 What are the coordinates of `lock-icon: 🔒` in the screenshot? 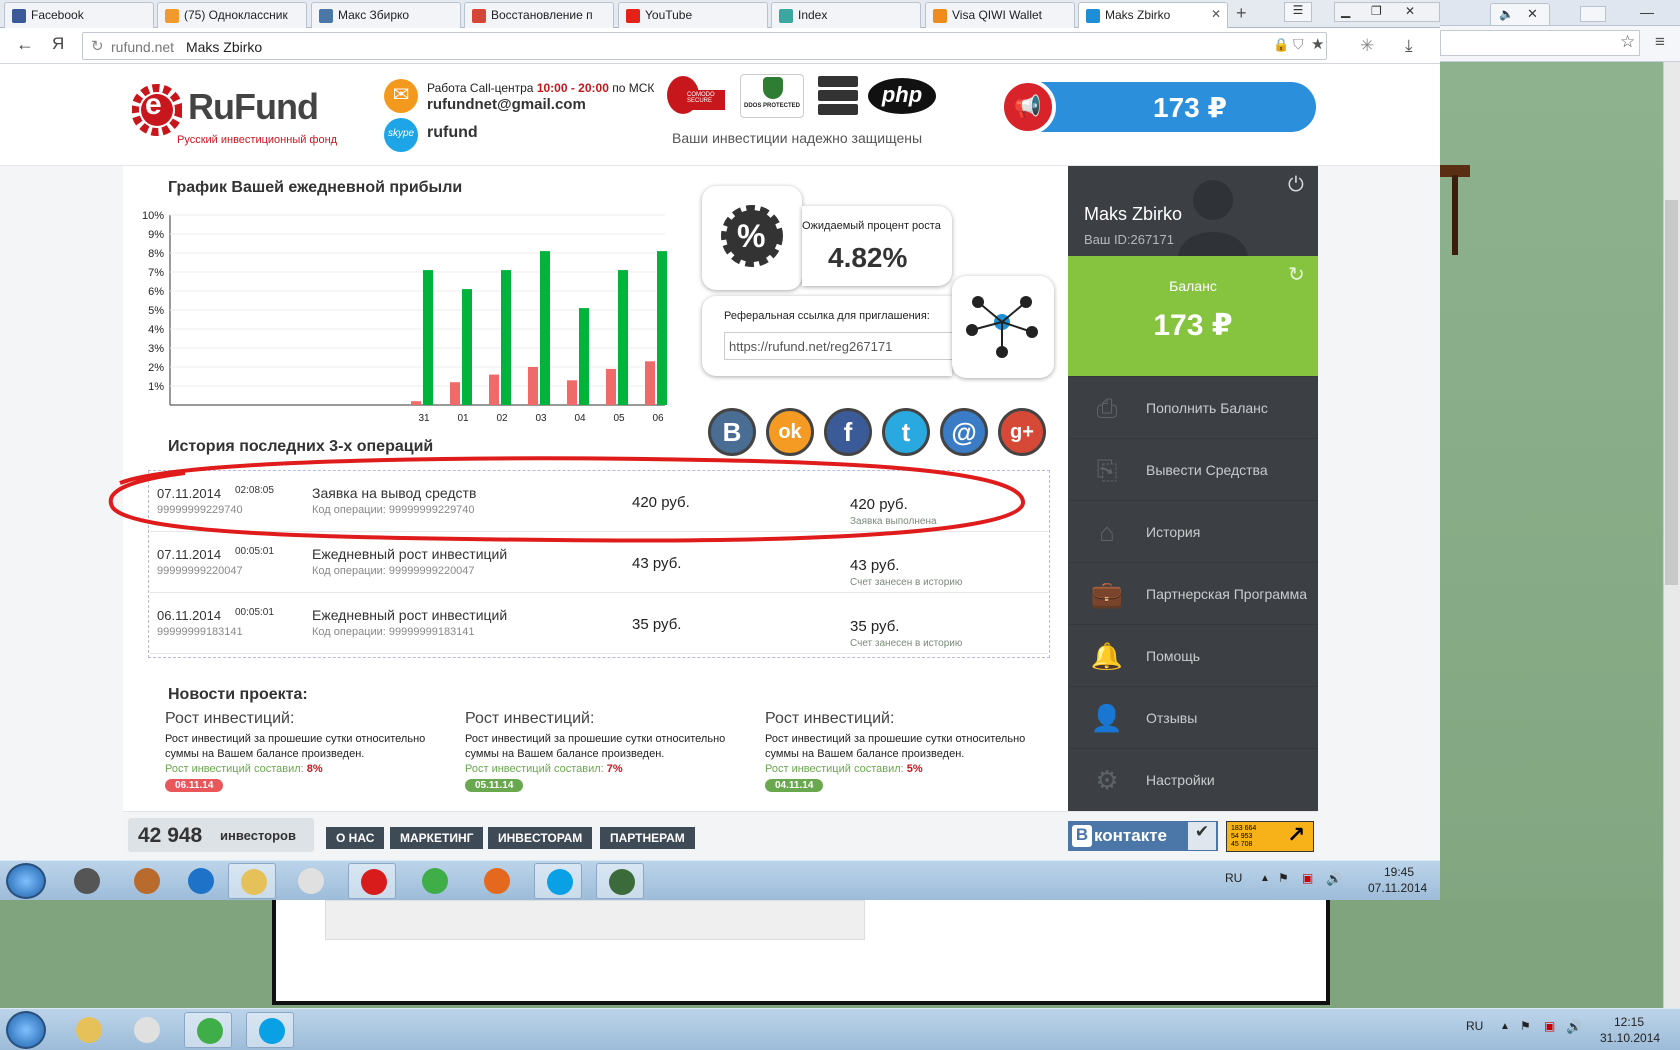 It's located at (1281, 45).